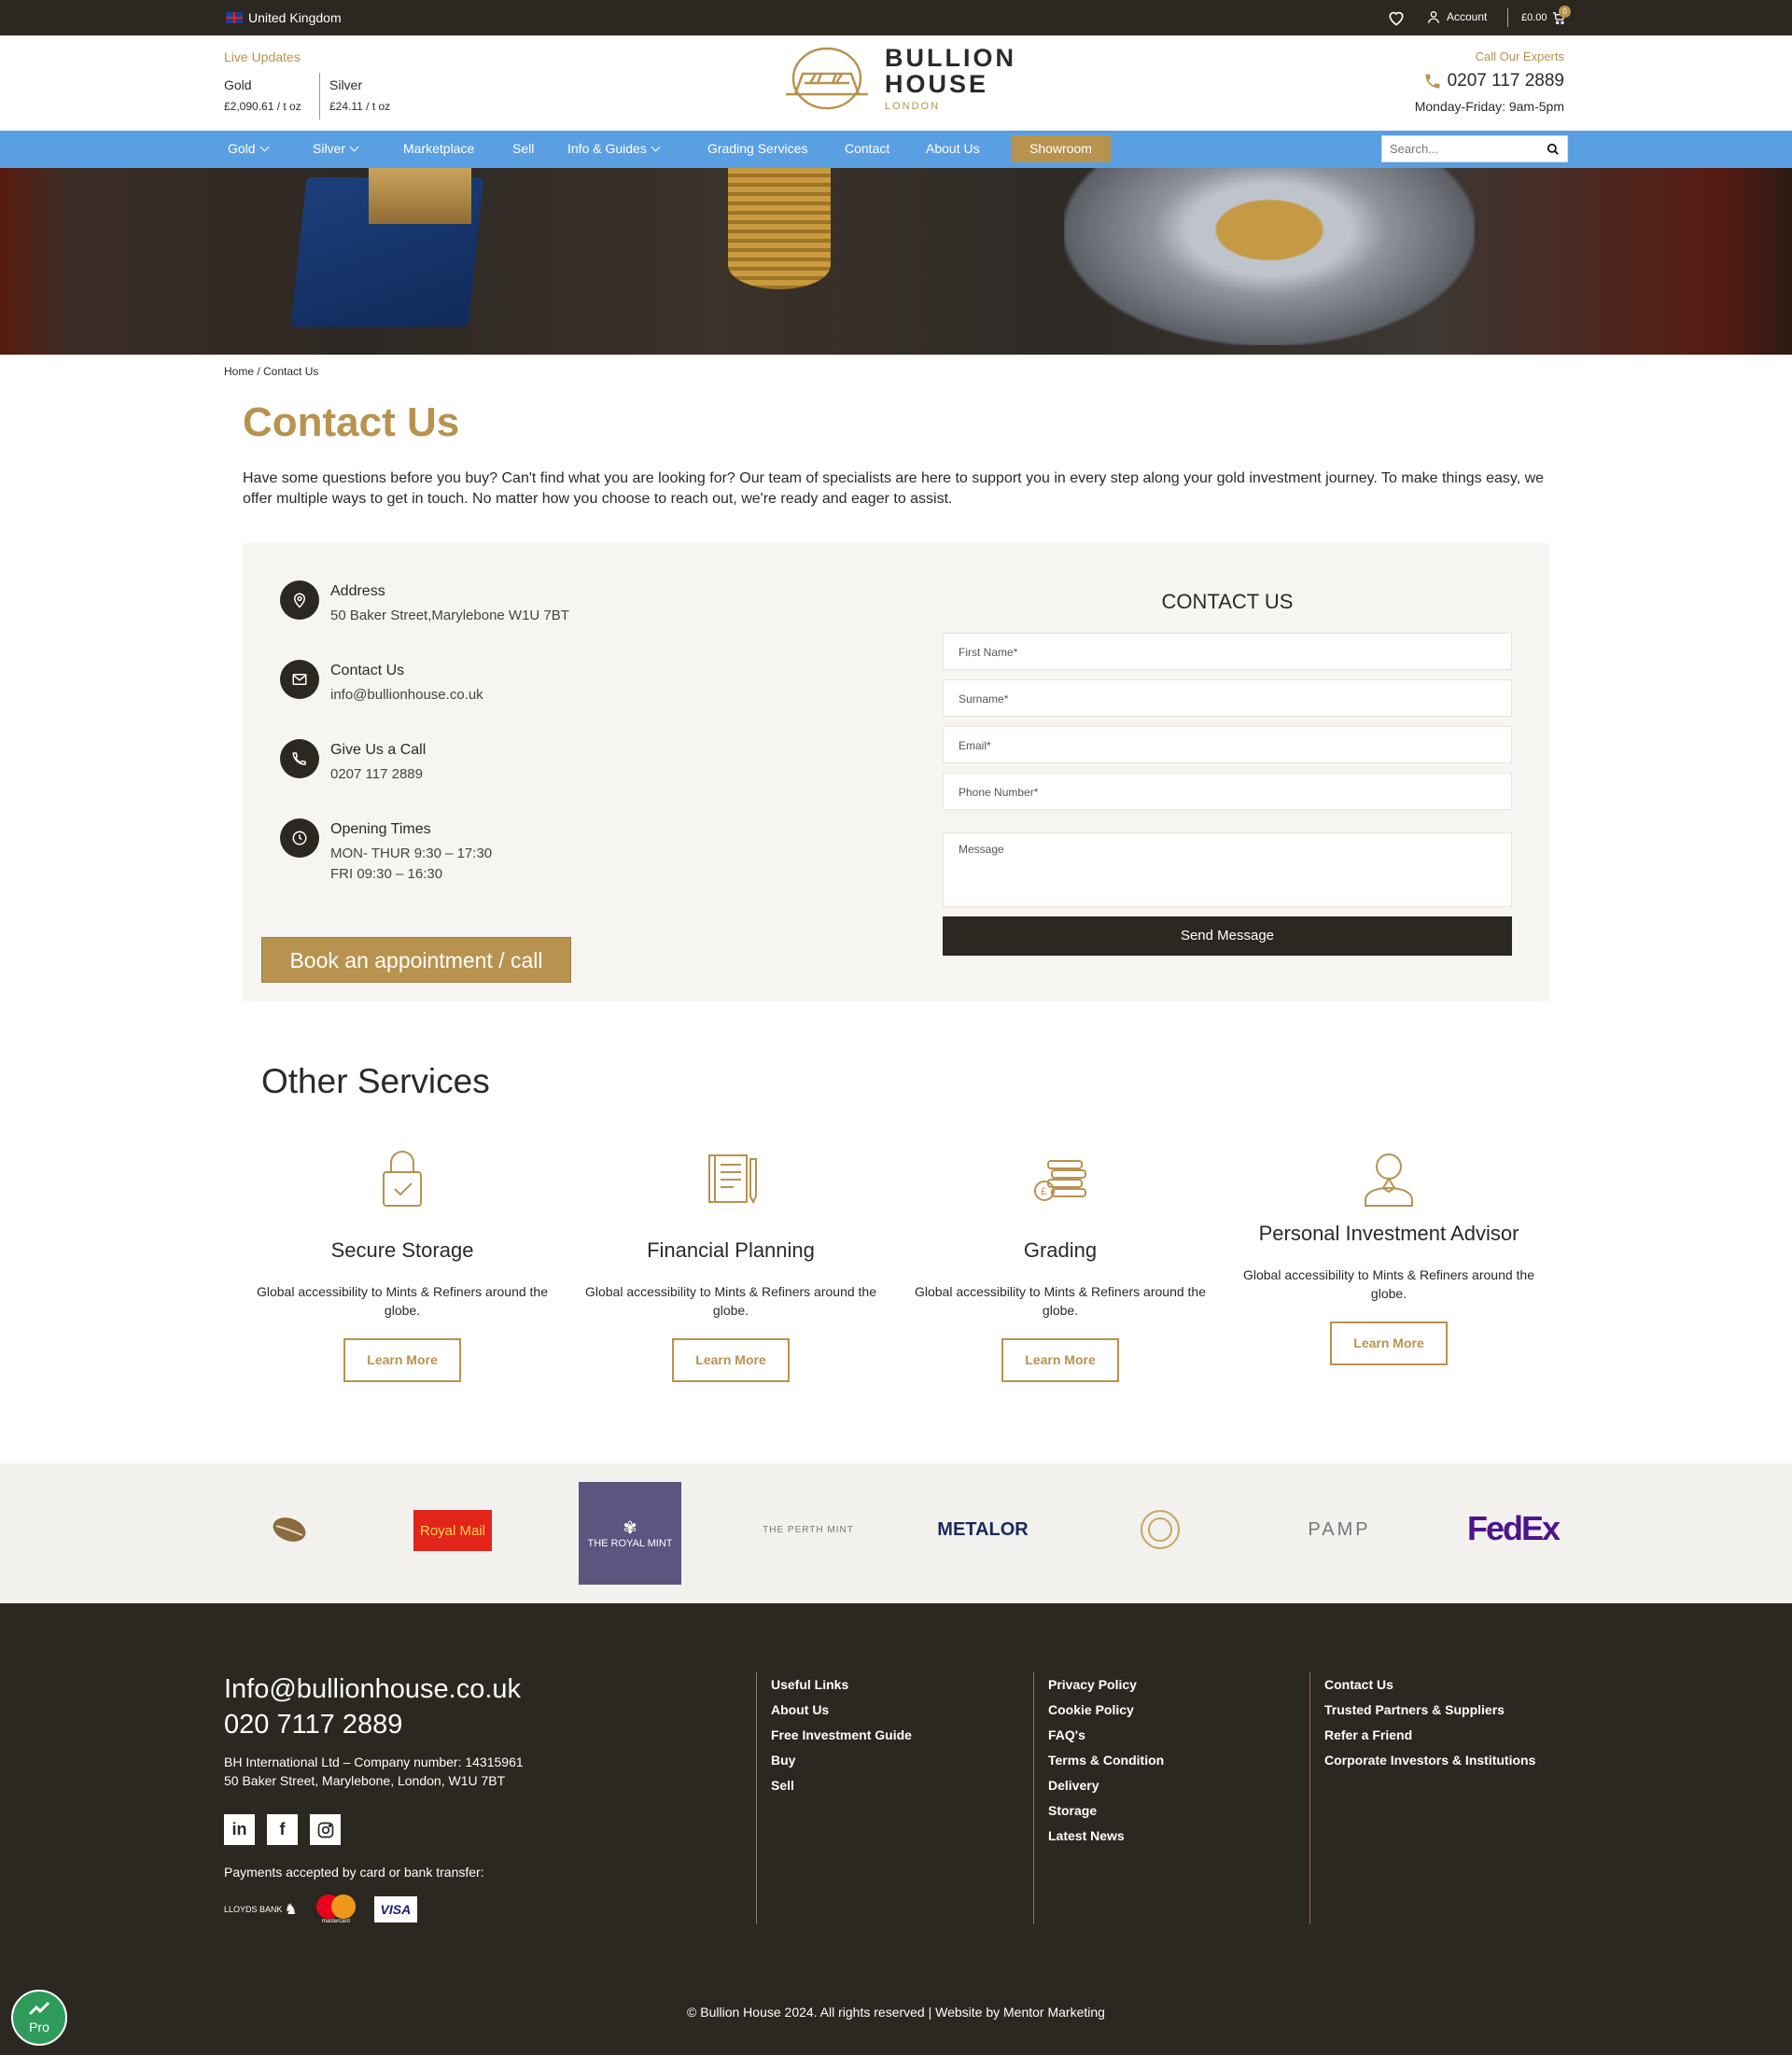 This screenshot has width=1792, height=2055. I want to click on header-phone-number: 0207 117 2889, so click(1505, 81).